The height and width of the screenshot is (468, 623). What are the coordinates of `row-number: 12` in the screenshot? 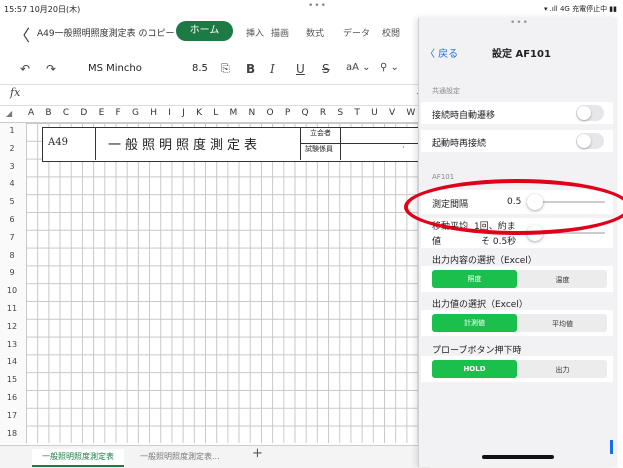 It's located at (12, 326).